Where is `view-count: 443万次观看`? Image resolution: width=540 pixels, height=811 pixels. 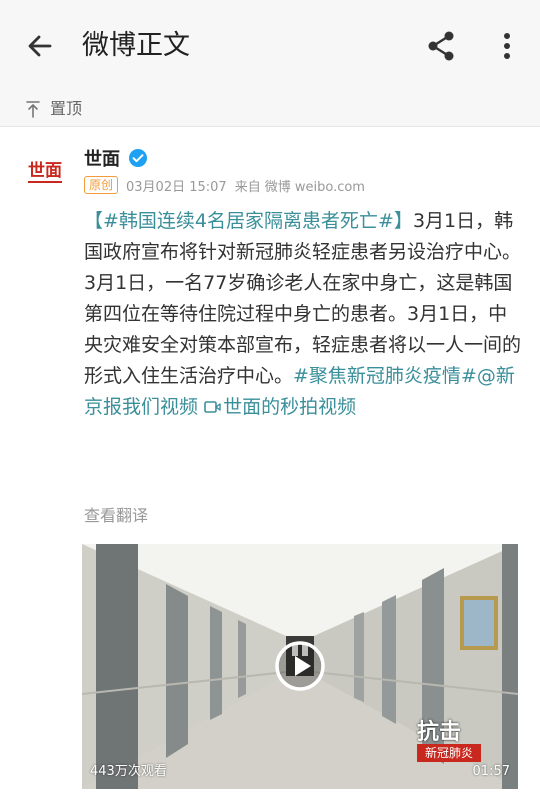 view-count: 443万次观看 is located at coordinates (128, 771).